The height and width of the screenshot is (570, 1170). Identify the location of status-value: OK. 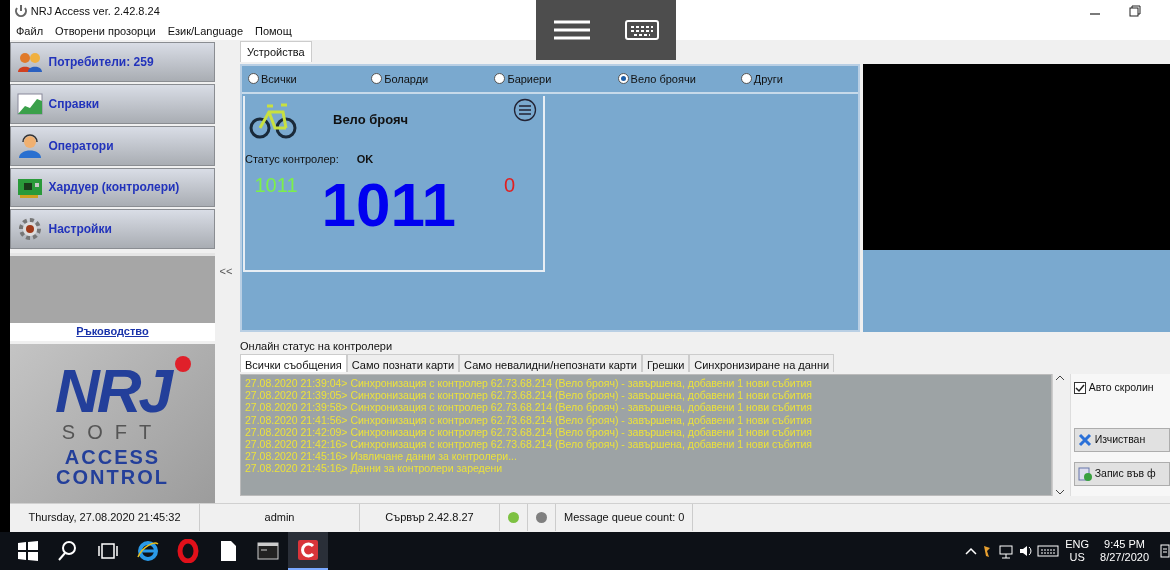
(365, 159).